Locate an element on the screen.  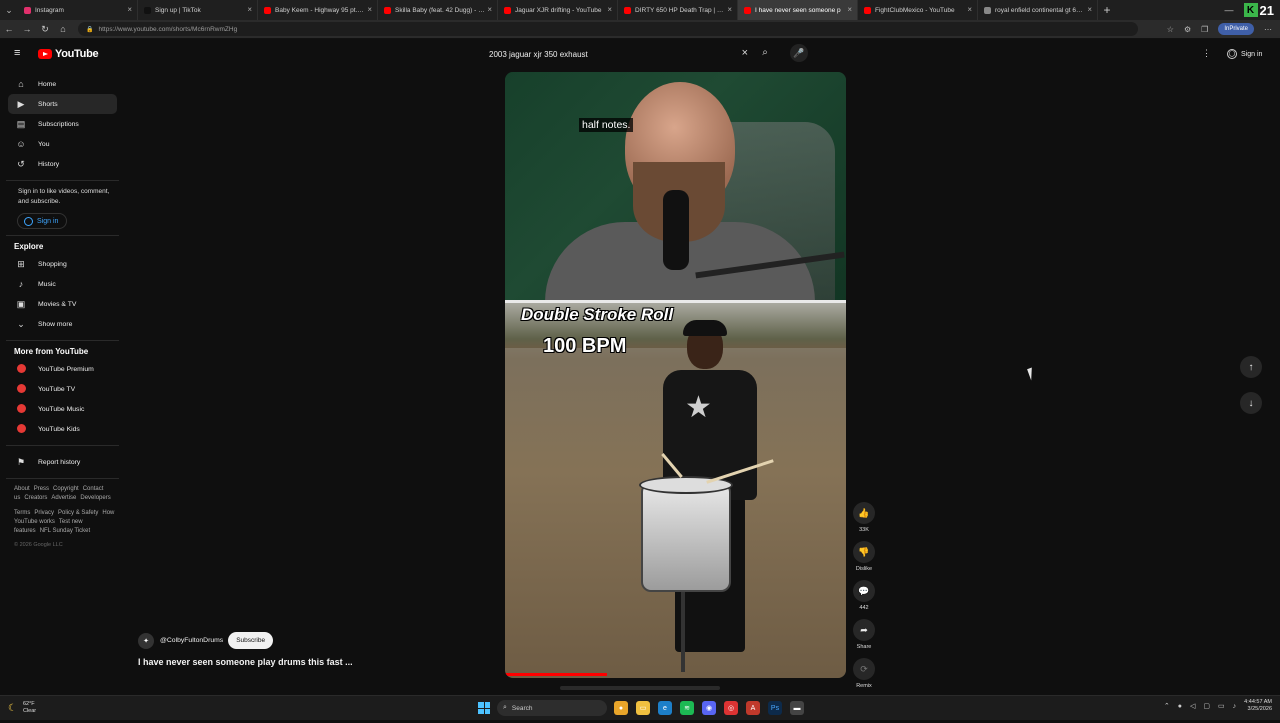
discord-icon: ◉ is located at coordinates (709, 708).